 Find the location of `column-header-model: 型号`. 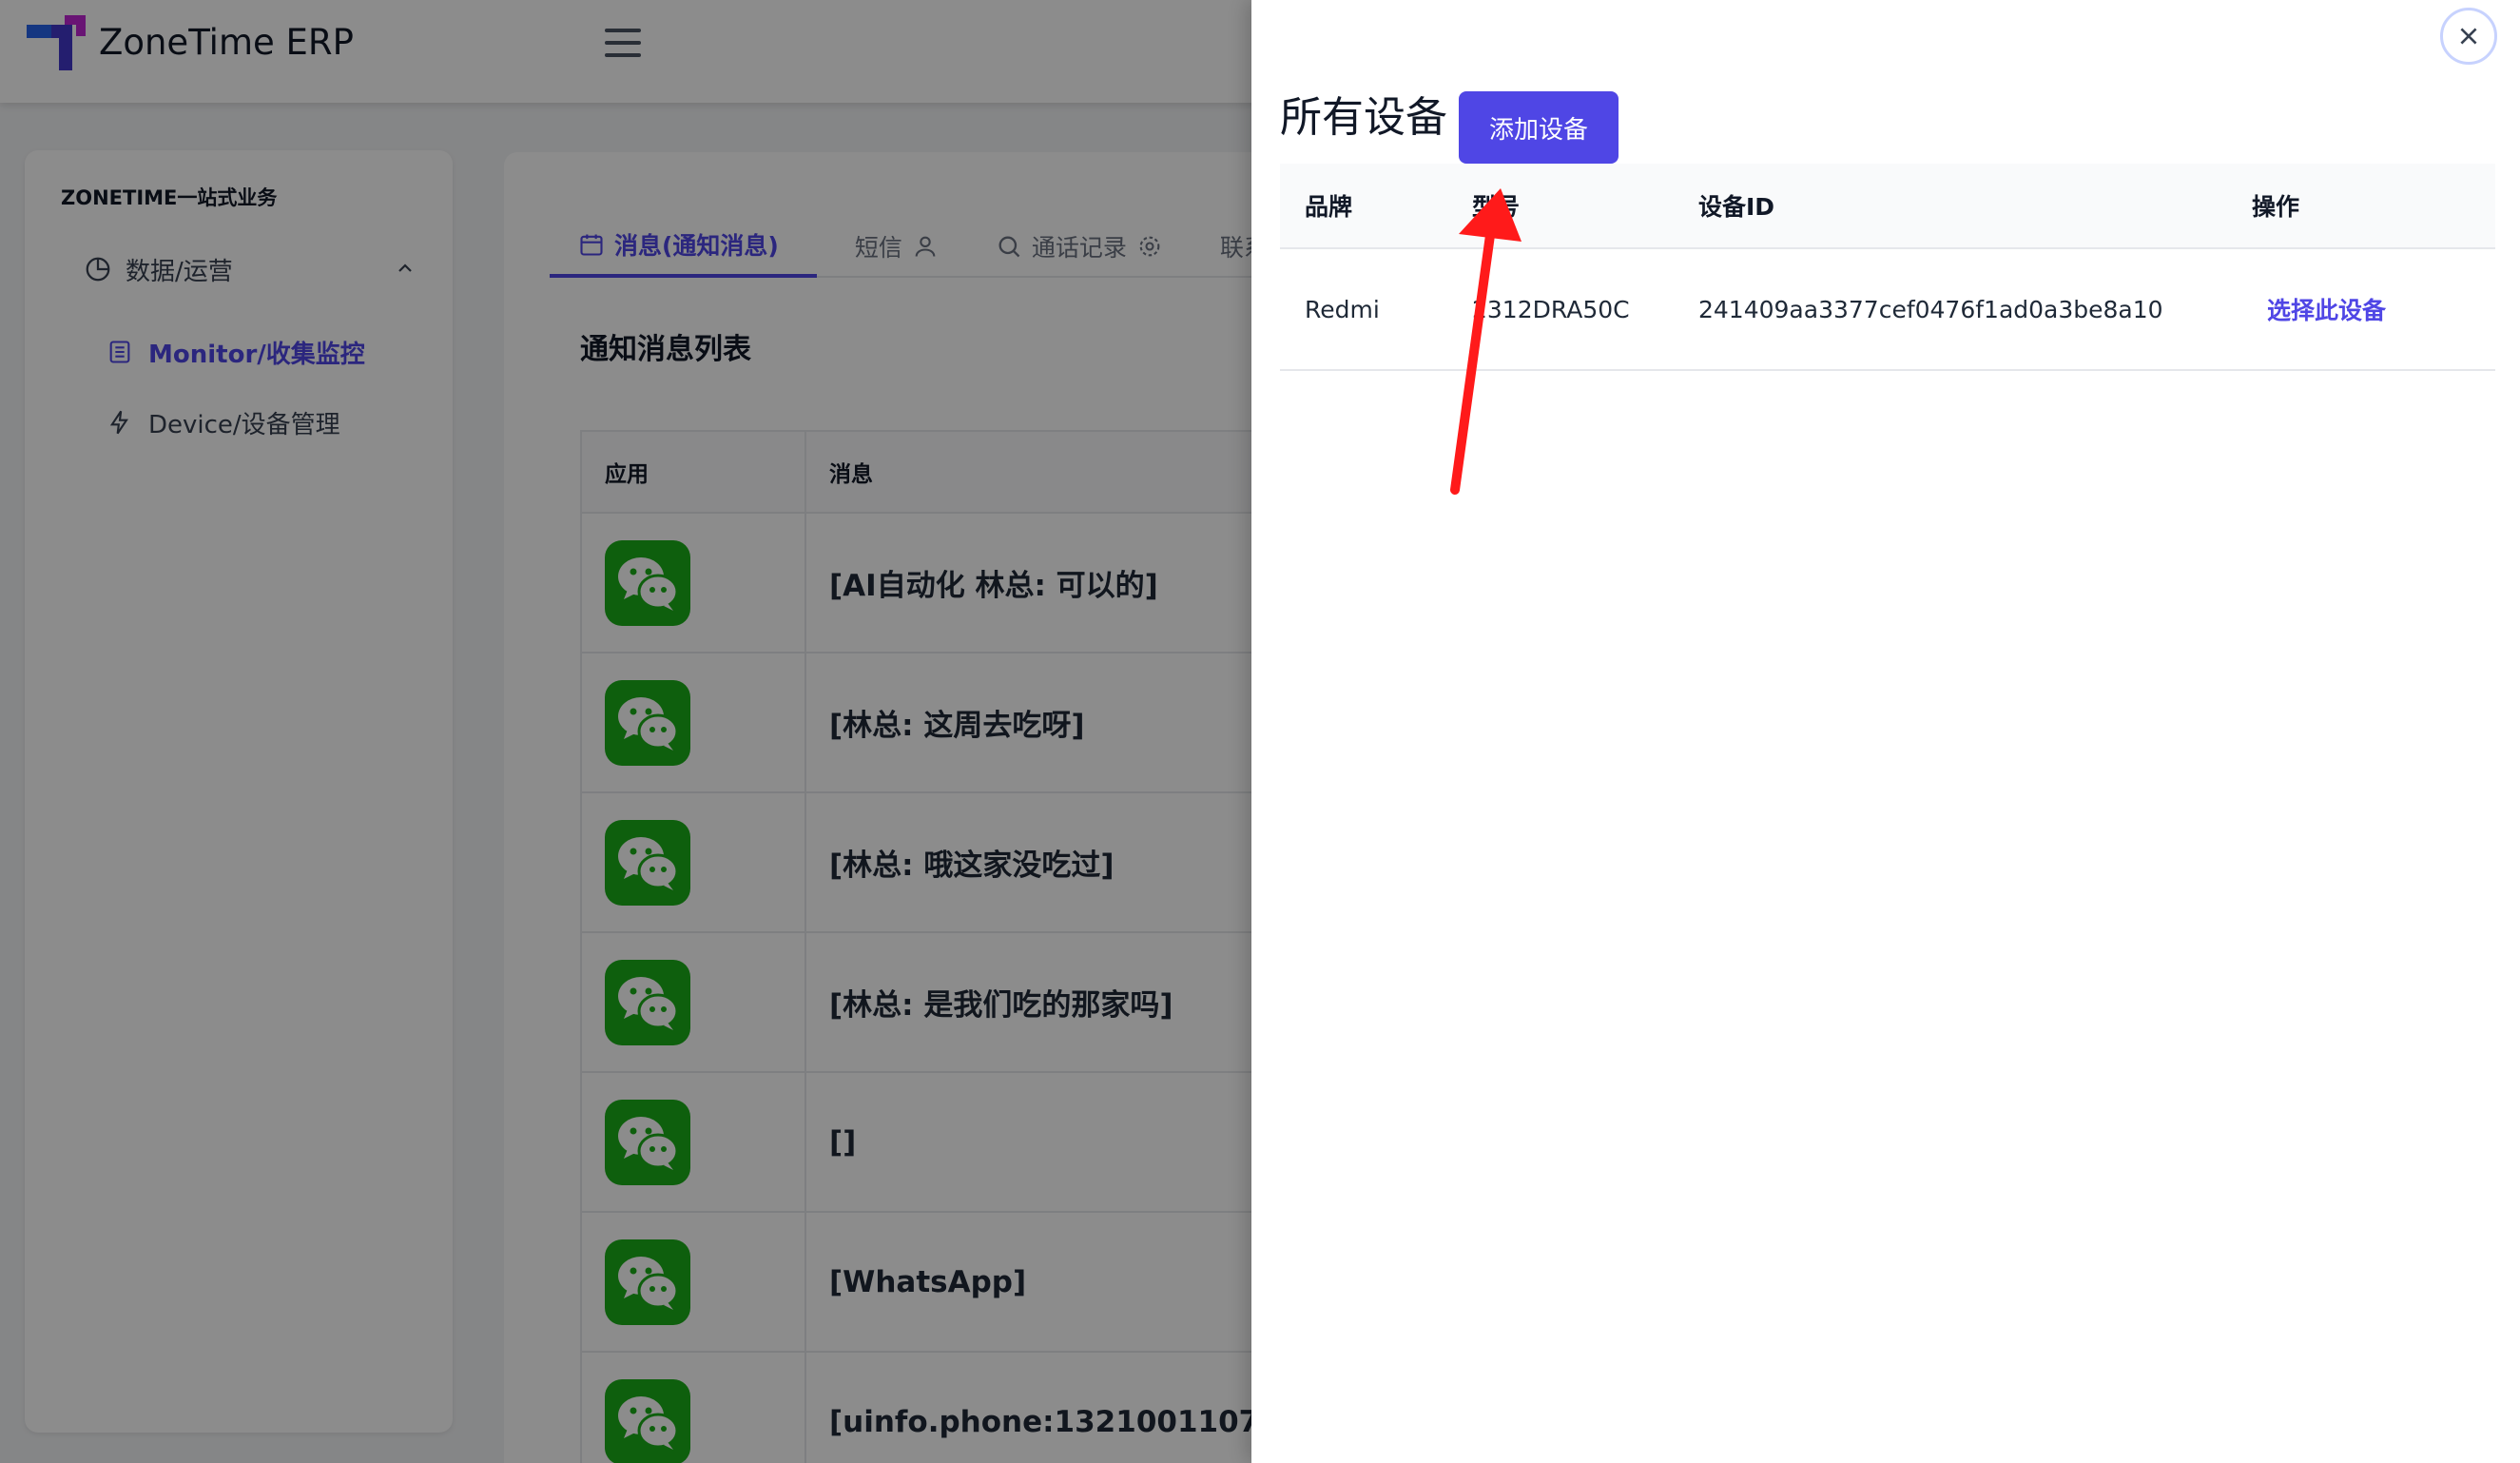

column-header-model: 型号 is located at coordinates (1496, 207).